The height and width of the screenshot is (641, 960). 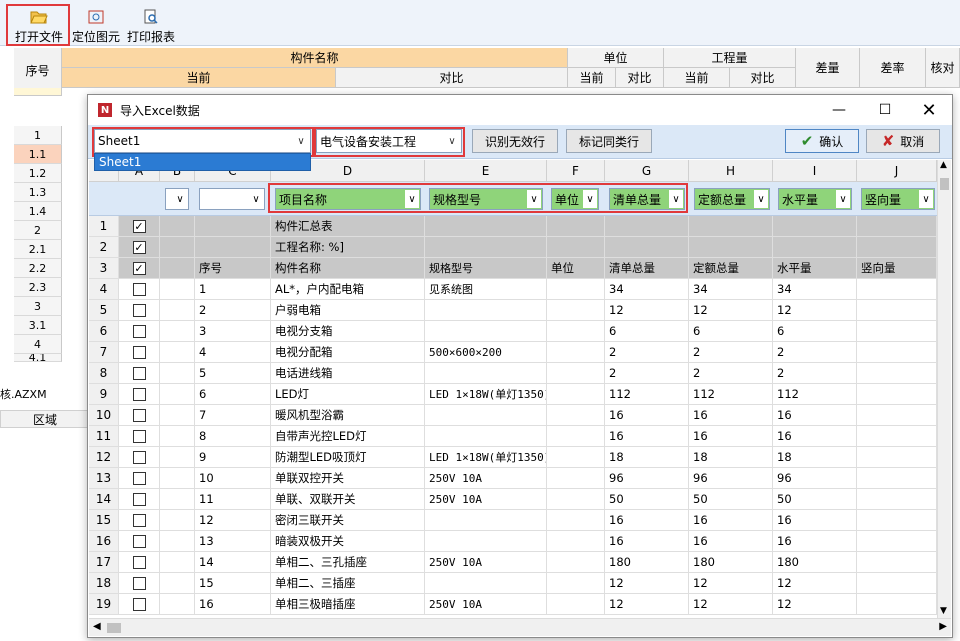 What do you see at coordinates (38, 249) in the screenshot?
I see `bg-row: 2.1` at bounding box center [38, 249].